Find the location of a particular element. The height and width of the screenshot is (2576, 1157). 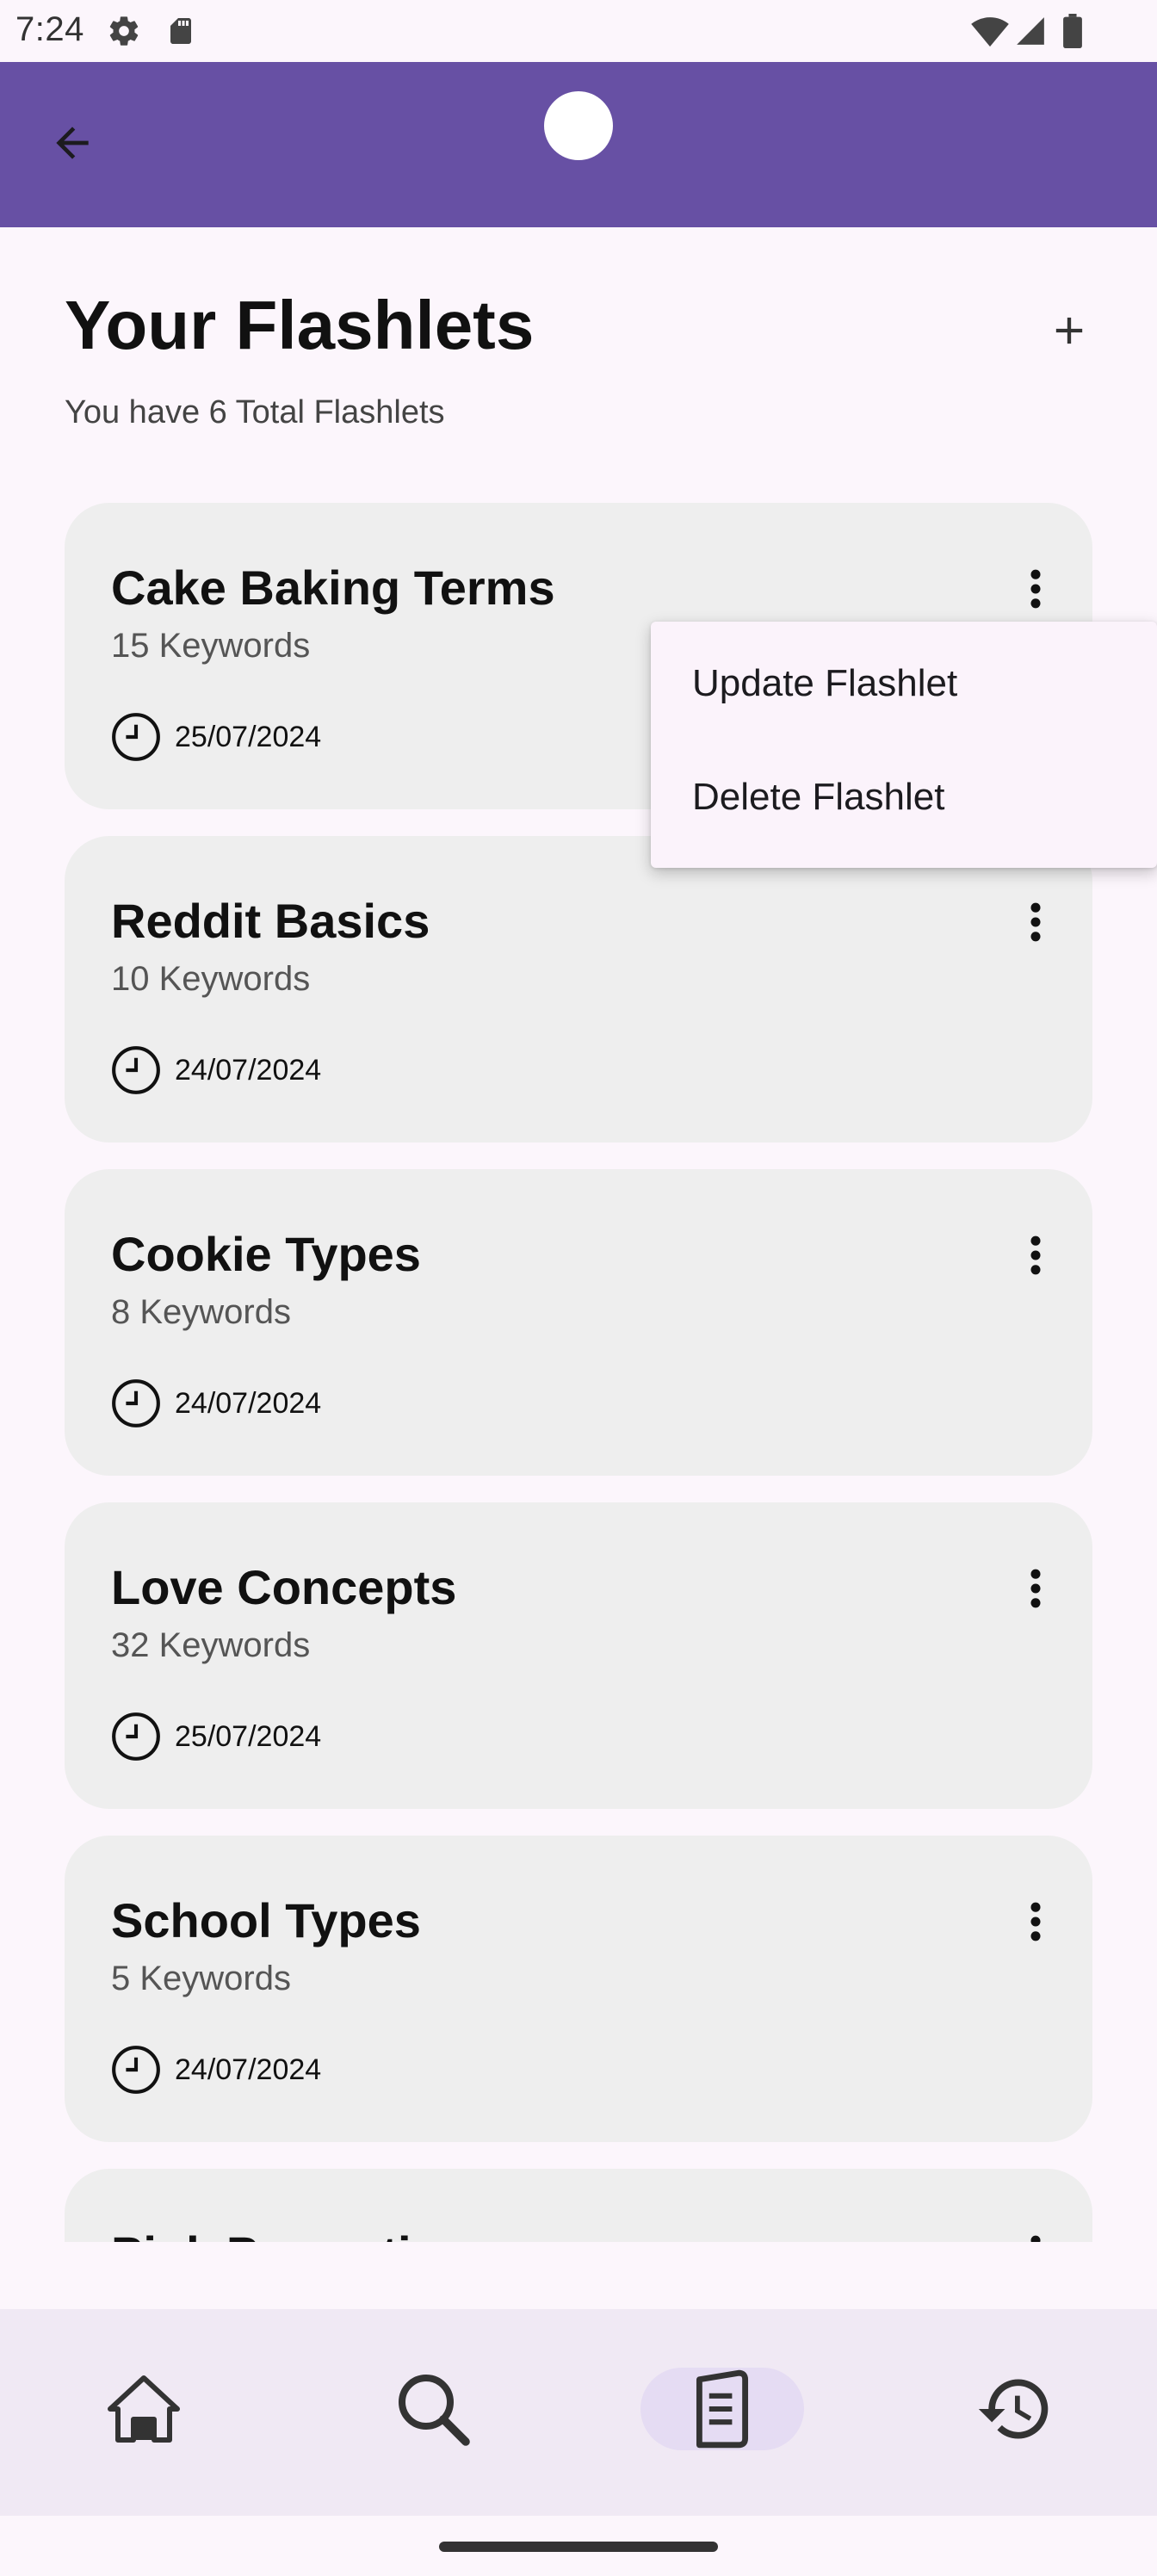

flashlet-title: Pink Properties is located at coordinates (288, 2234).